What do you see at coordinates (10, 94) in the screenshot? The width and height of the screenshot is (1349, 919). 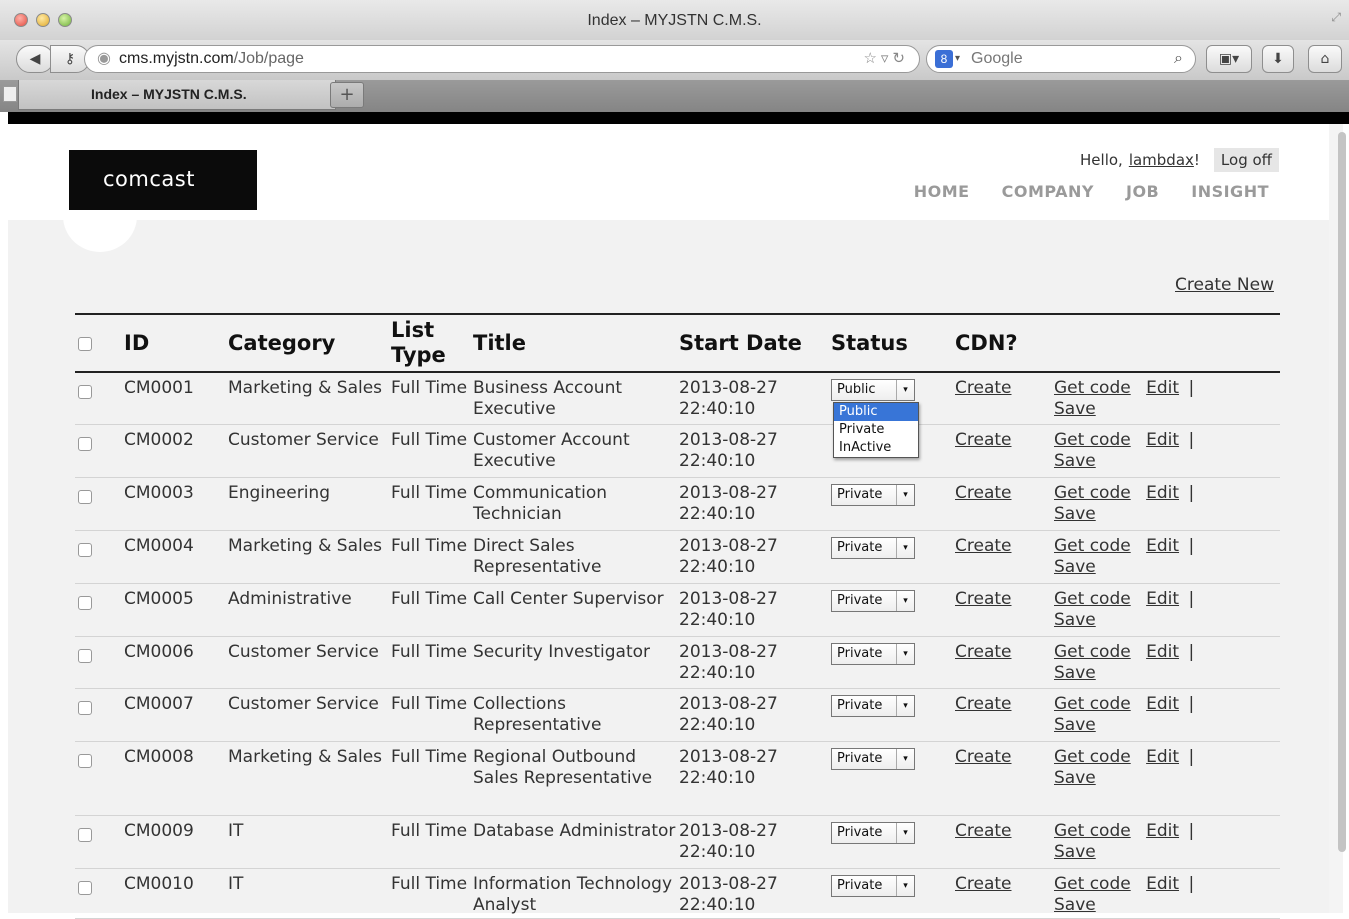 I see `sidebar-toggle-icon` at bounding box center [10, 94].